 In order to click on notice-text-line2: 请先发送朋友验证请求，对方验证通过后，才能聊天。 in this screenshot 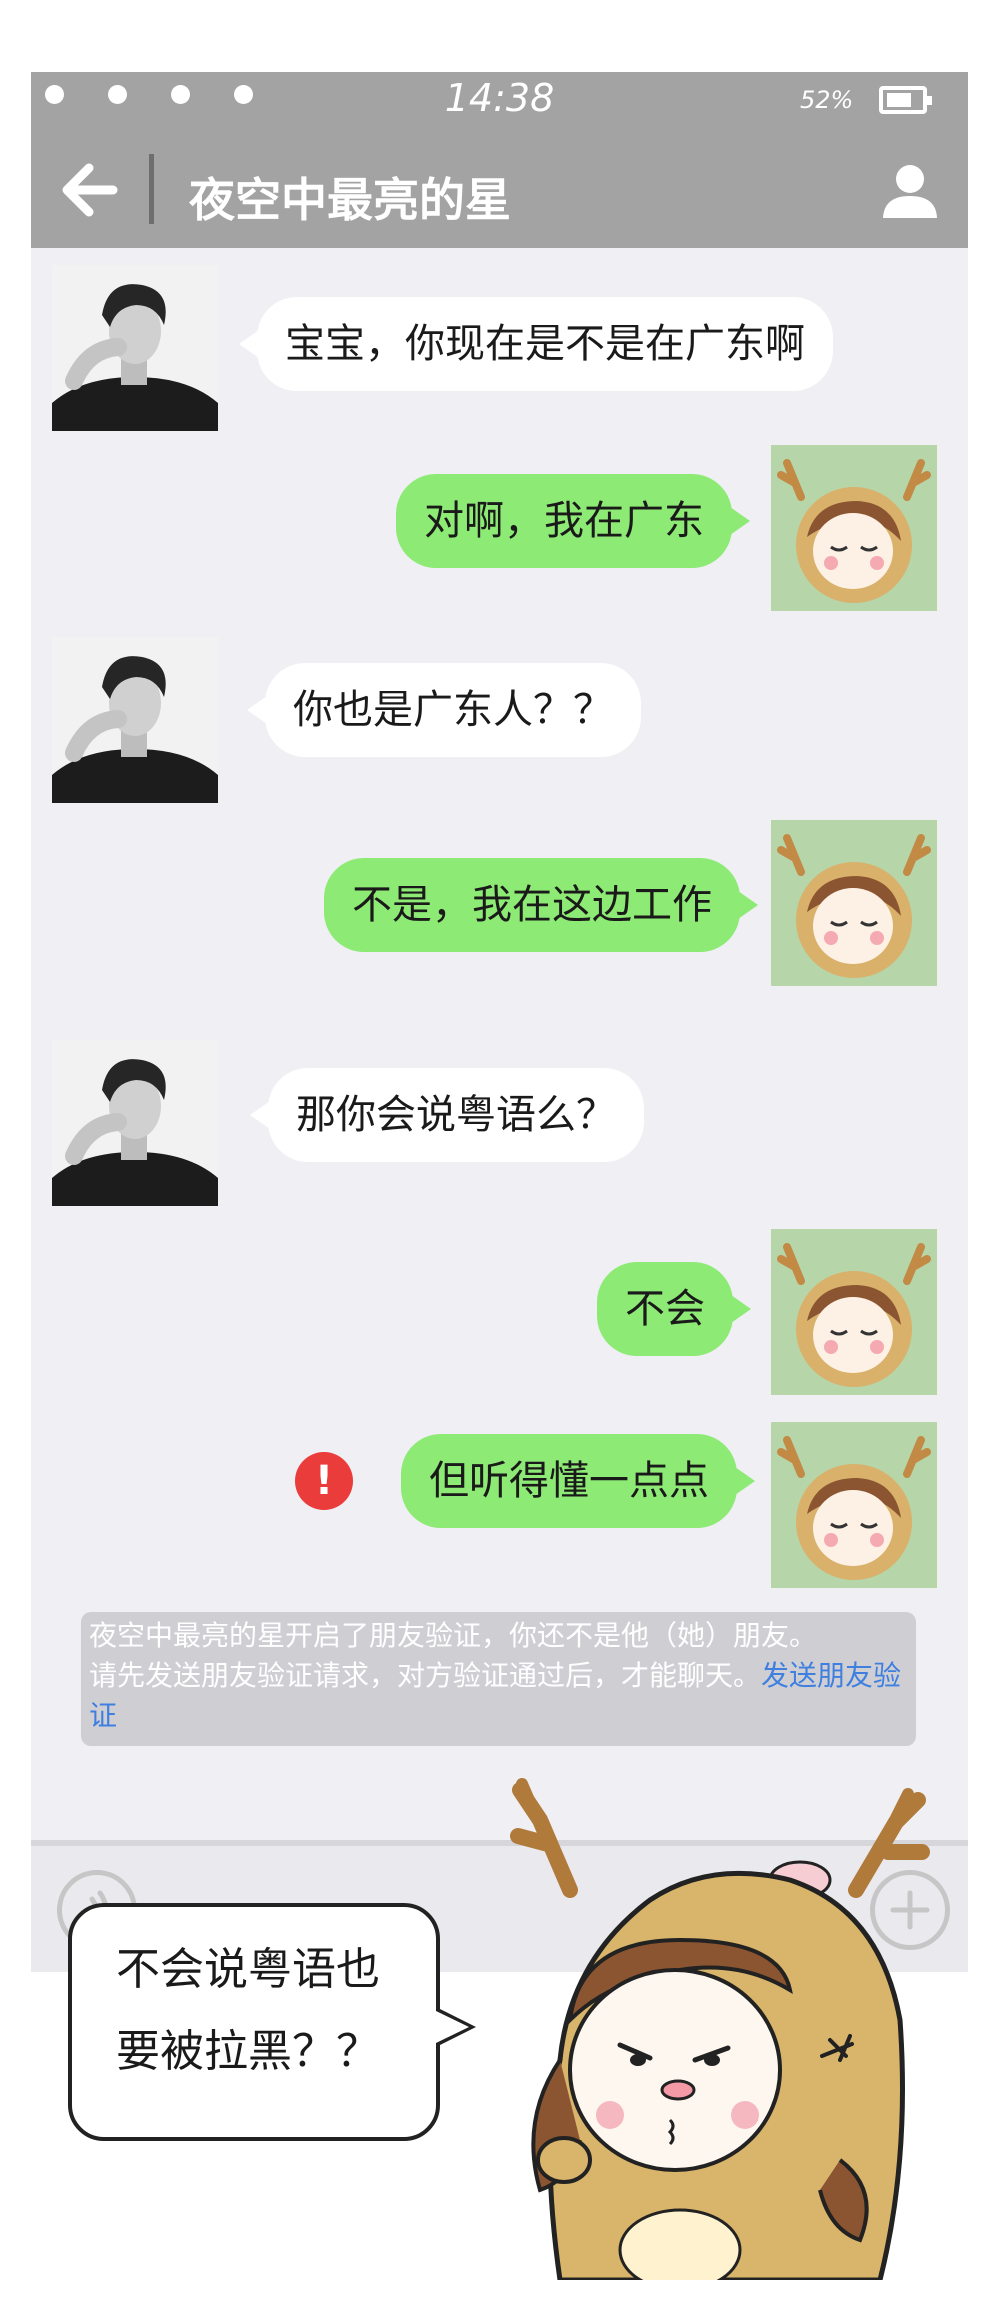, I will do `click(425, 1675)`.